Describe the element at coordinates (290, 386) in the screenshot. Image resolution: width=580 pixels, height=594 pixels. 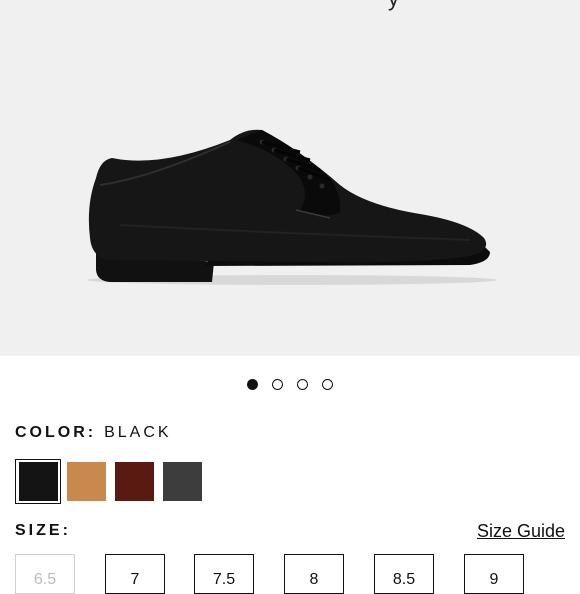
I see `gallery-pagination` at that location.